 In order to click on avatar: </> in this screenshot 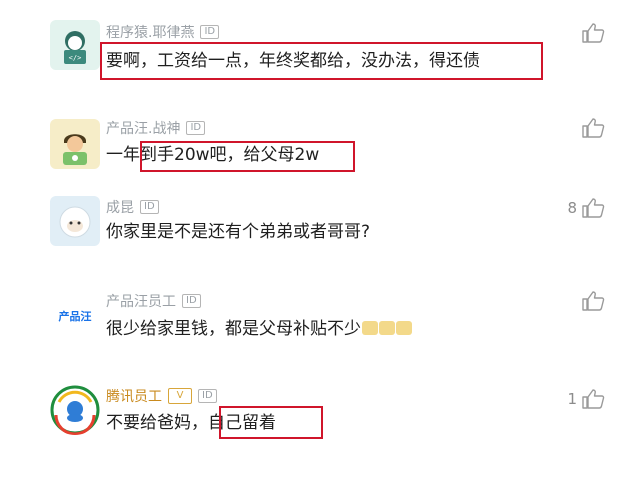, I will do `click(75, 45)`.